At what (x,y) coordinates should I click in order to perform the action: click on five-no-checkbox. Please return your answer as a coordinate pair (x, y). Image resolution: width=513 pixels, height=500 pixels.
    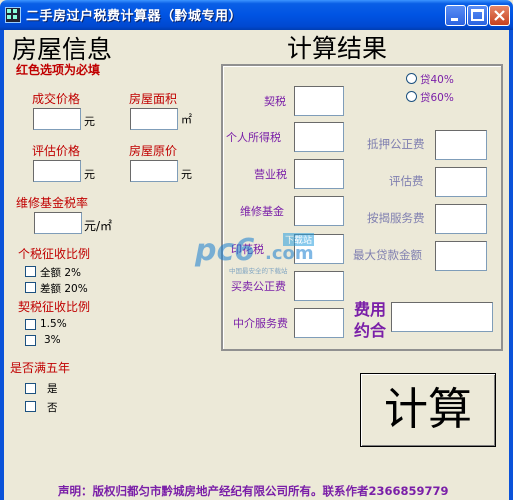
    Looking at the image, I should click on (30, 406).